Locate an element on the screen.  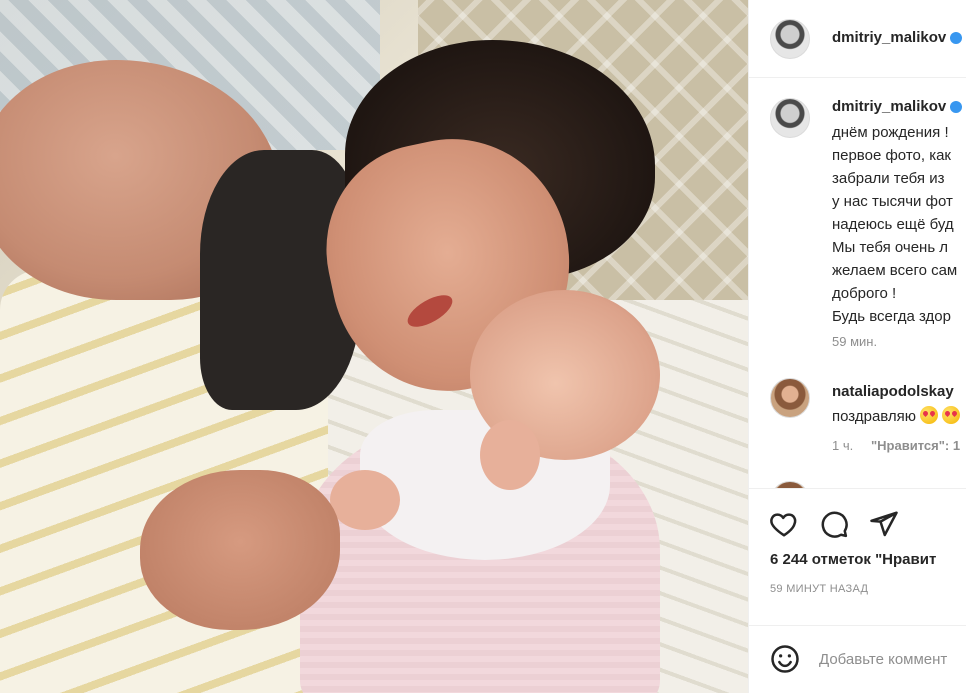
comment-text: поздравляю is located at coordinates (896, 415).